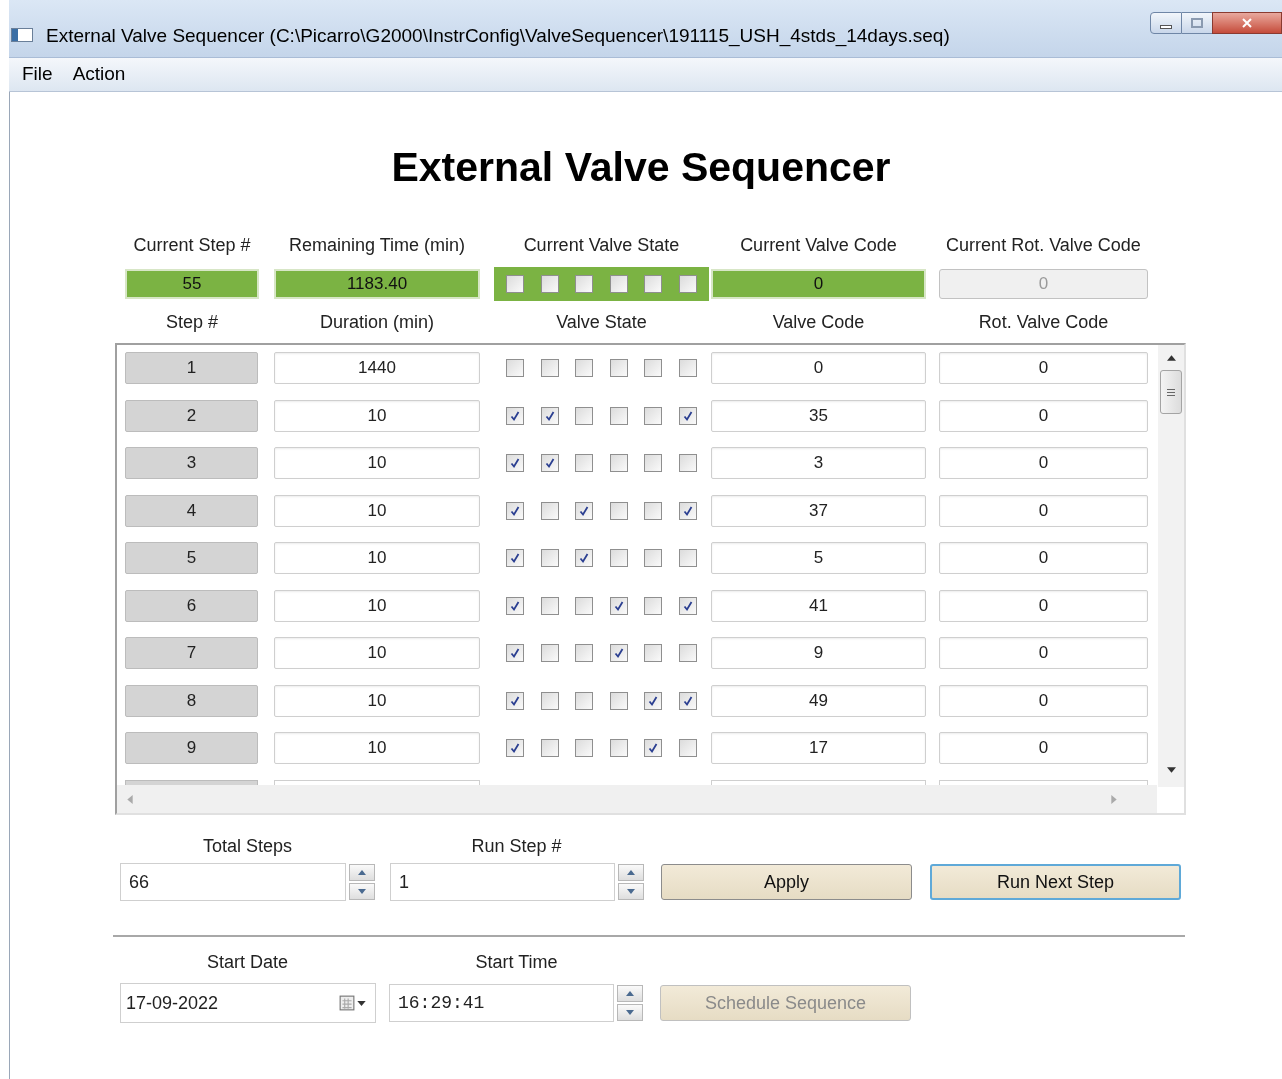 Image resolution: width=1282 pixels, height=1079 pixels. Describe the element at coordinates (818, 748) in the screenshot. I see `valve-code-field: 17` at that location.